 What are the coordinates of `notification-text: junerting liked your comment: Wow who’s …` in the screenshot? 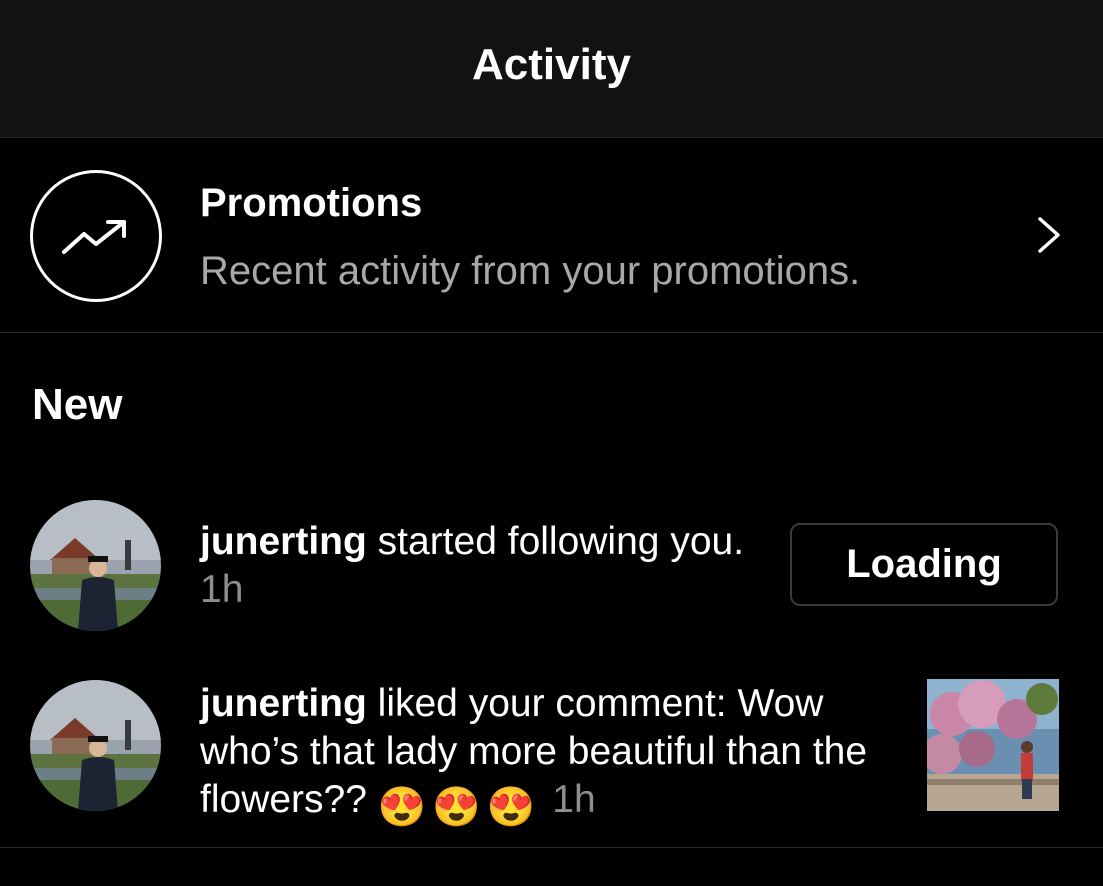 It's located at (550, 756).